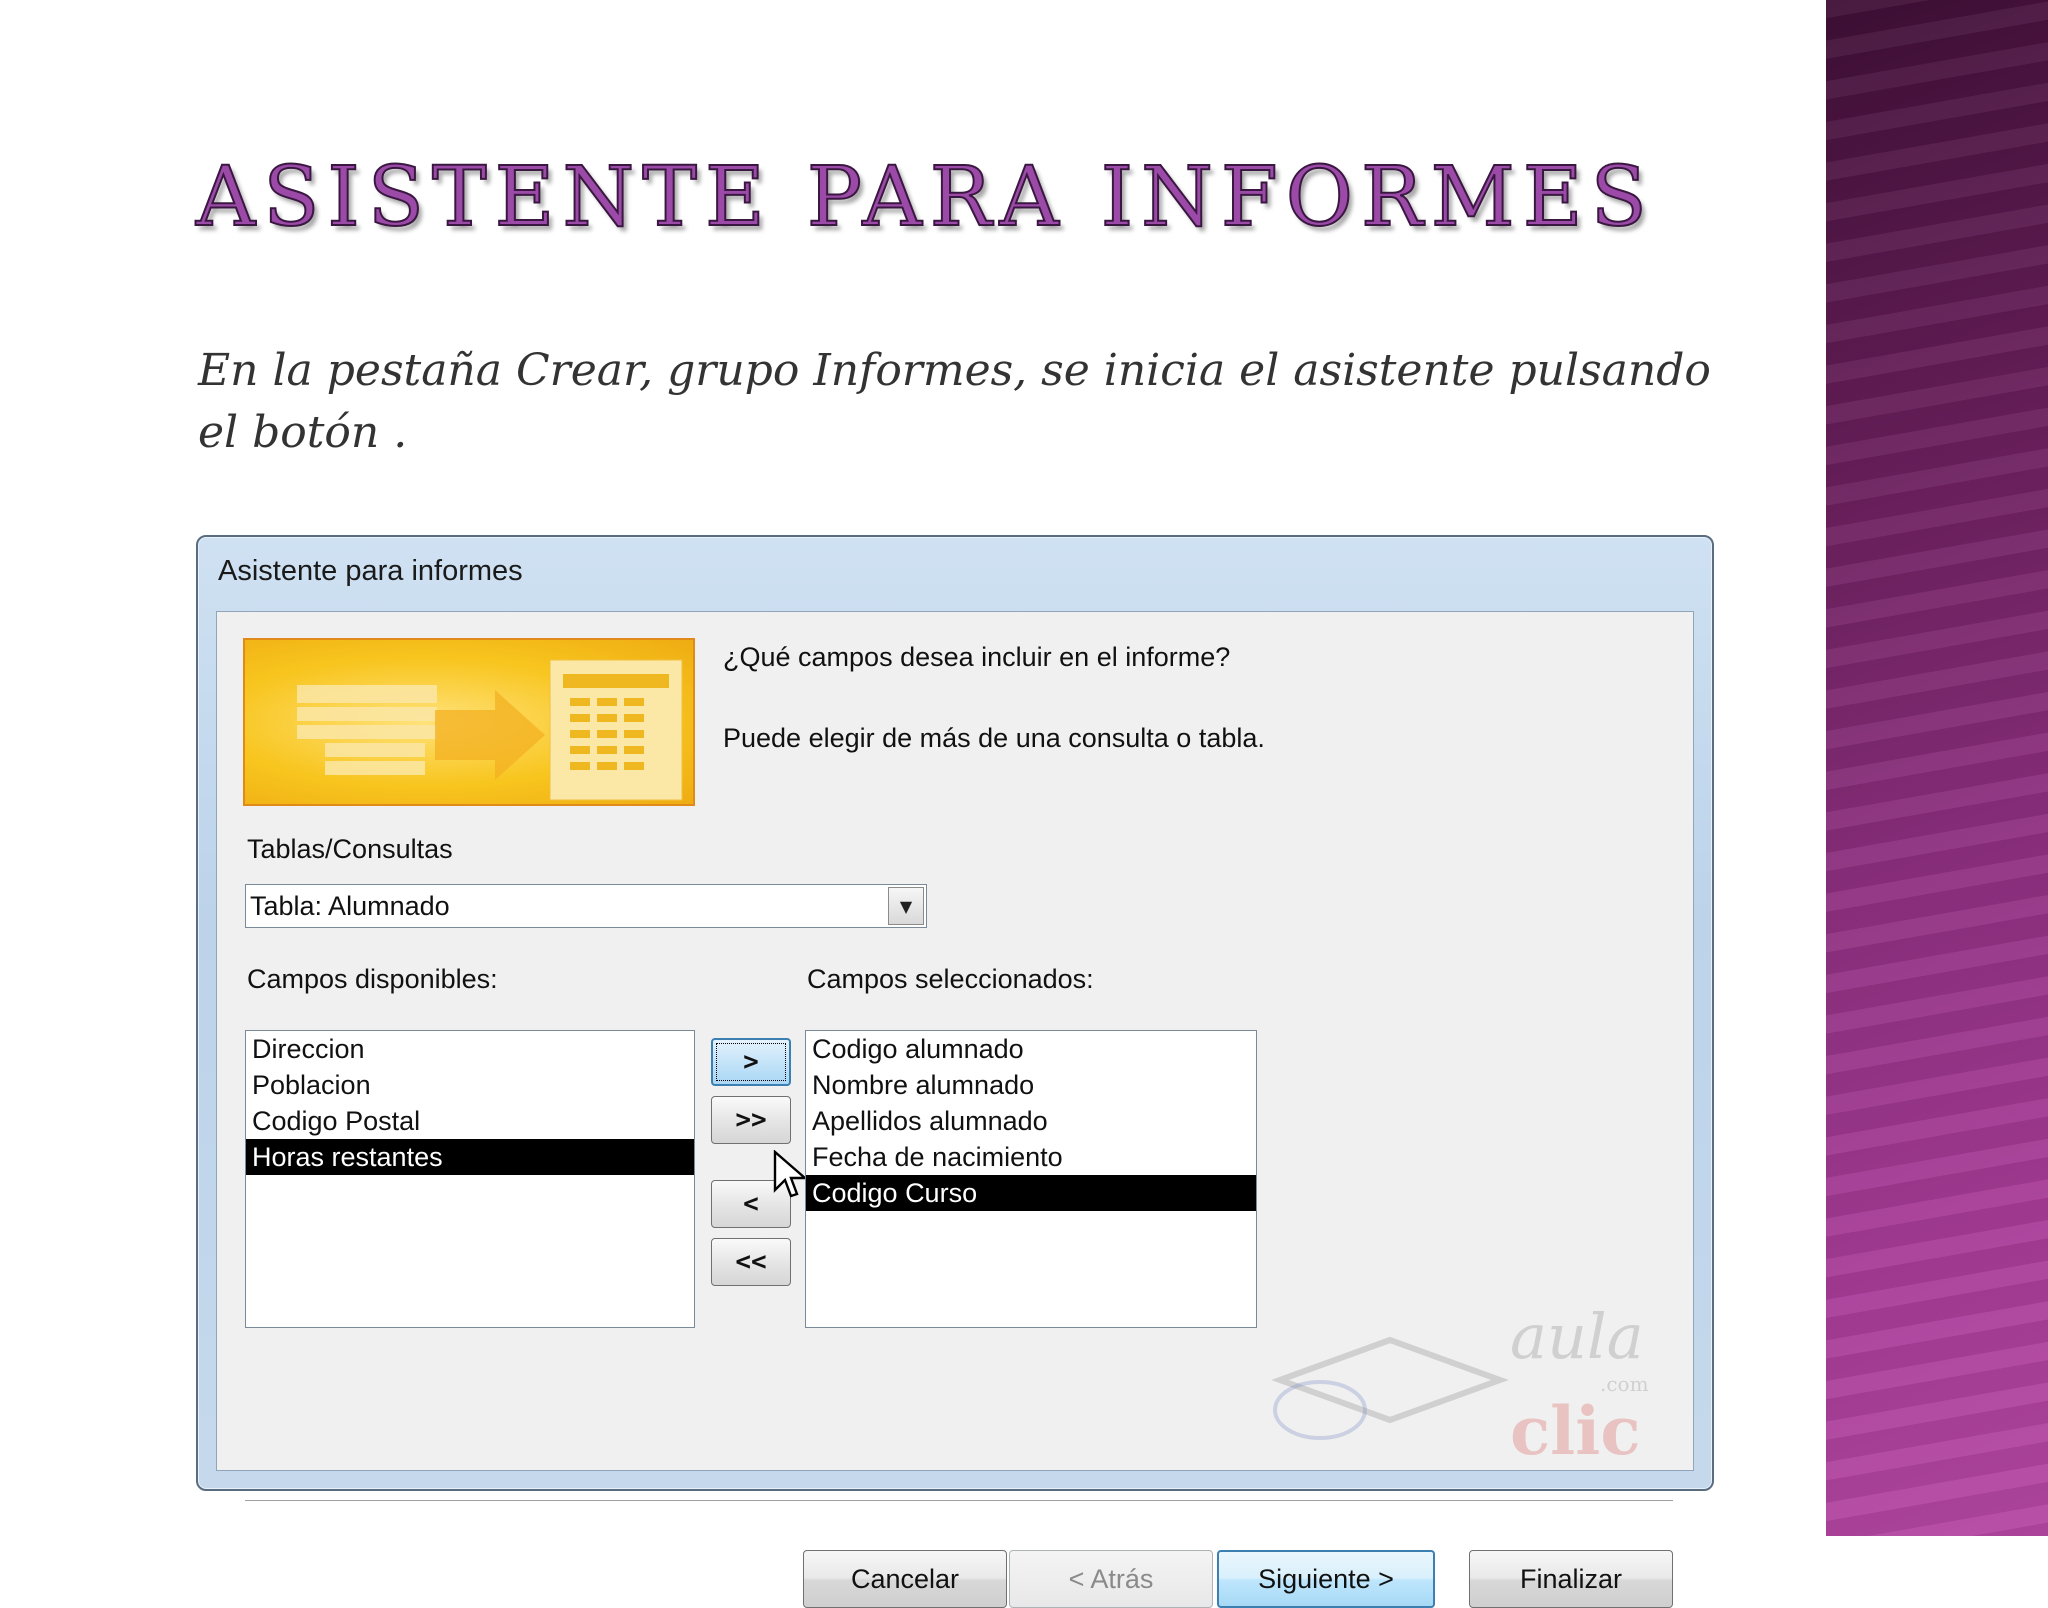 This screenshot has height=1608, width=2048. I want to click on next-button: Siguiente >, so click(1326, 1579).